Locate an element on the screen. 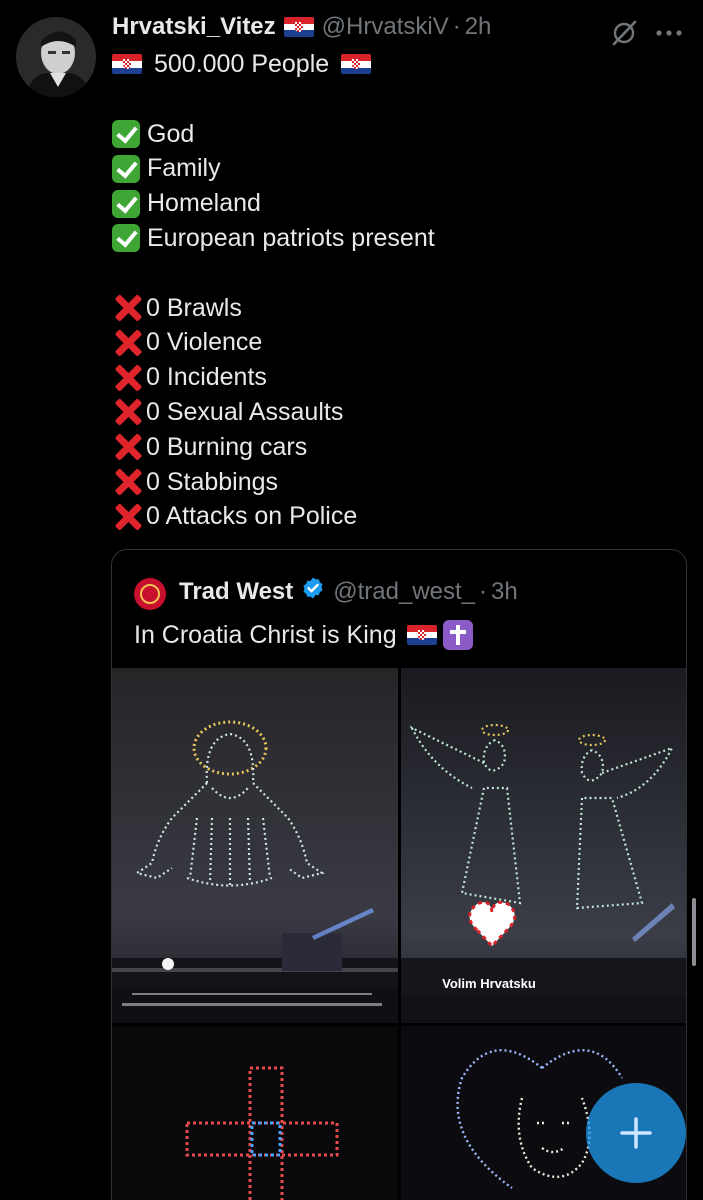  cross-item: 0 Burning cars is located at coordinates (273, 447).